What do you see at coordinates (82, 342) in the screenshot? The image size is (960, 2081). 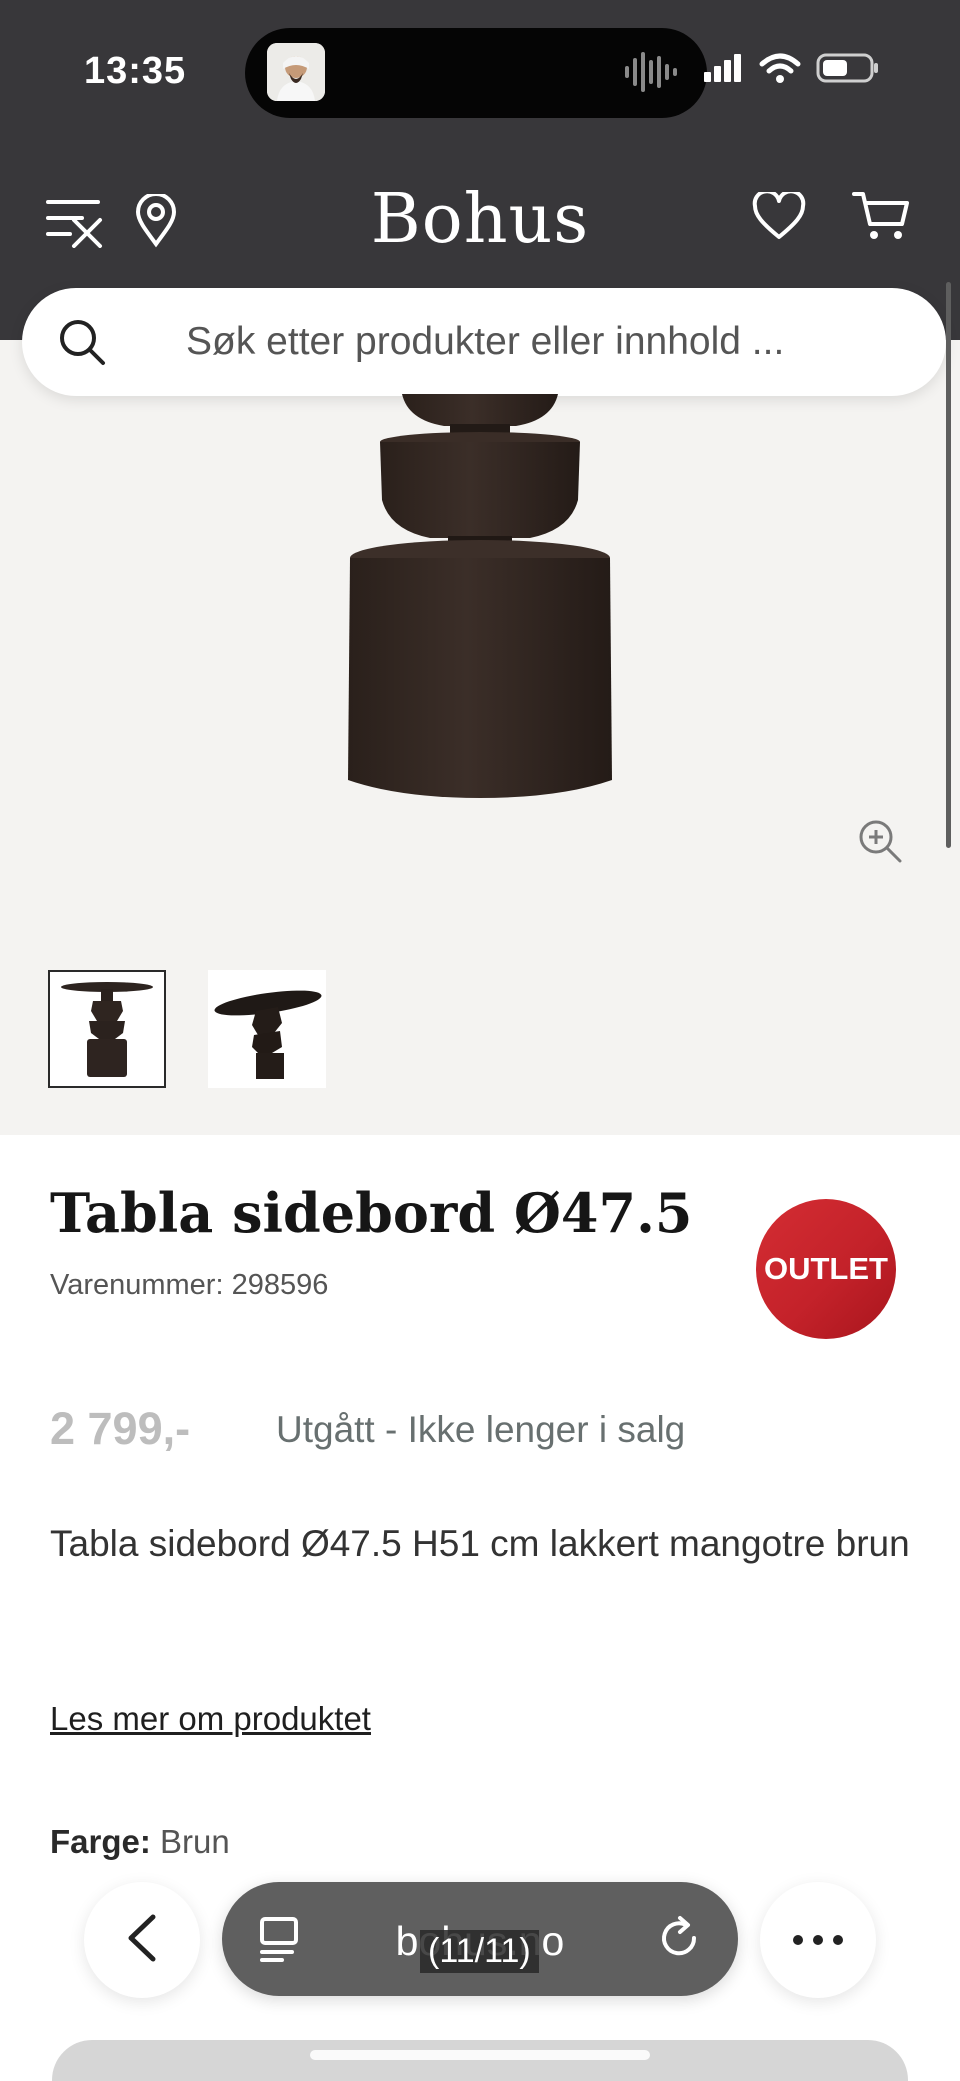 I see `search-icon` at bounding box center [82, 342].